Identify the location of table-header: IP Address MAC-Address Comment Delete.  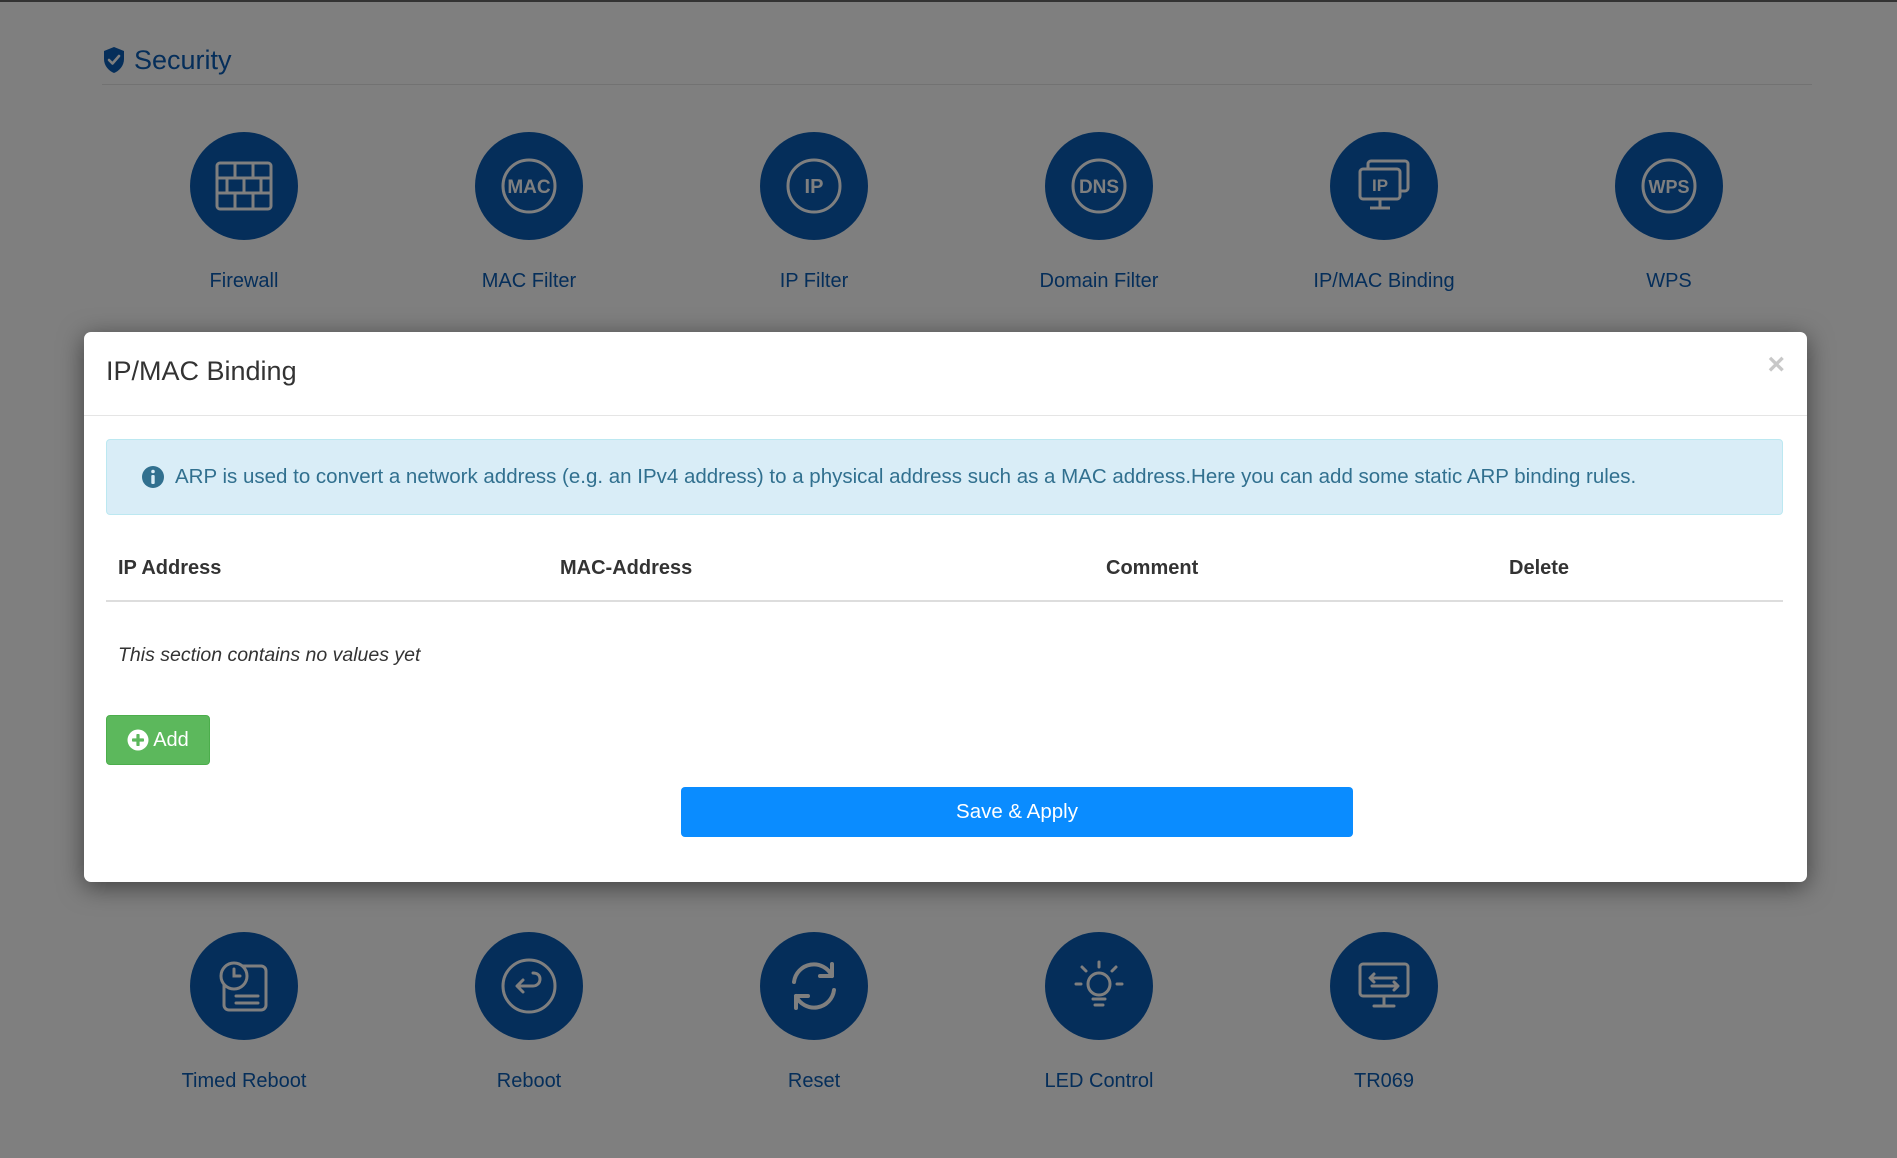
(944, 571).